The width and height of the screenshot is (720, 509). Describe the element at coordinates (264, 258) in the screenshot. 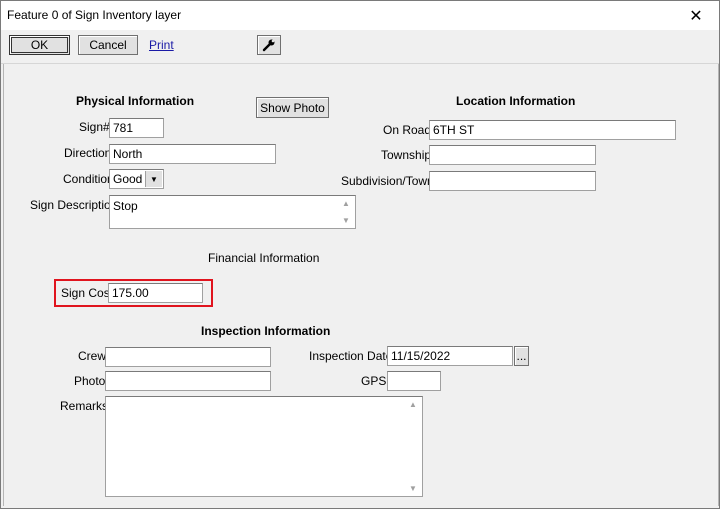

I see `financial-heading: Financial Information` at that location.